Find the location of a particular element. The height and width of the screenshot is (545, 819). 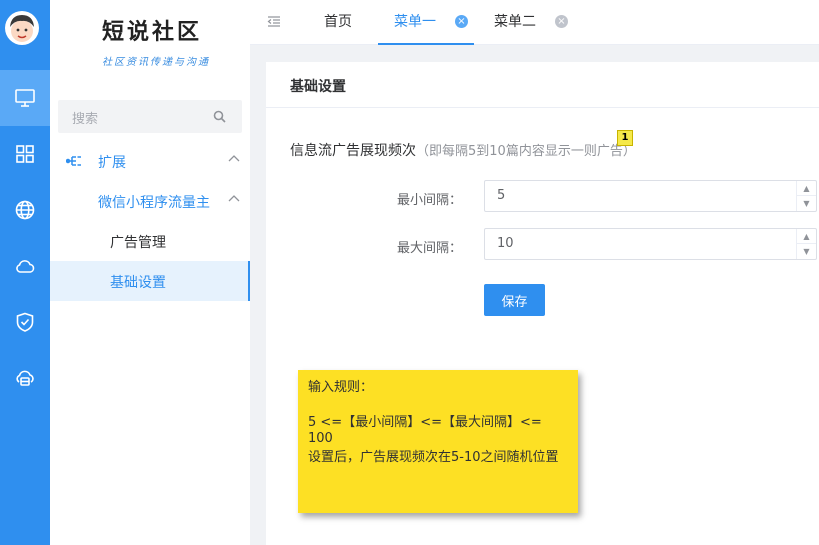

cloud-database-icon is located at coordinates (25, 378).